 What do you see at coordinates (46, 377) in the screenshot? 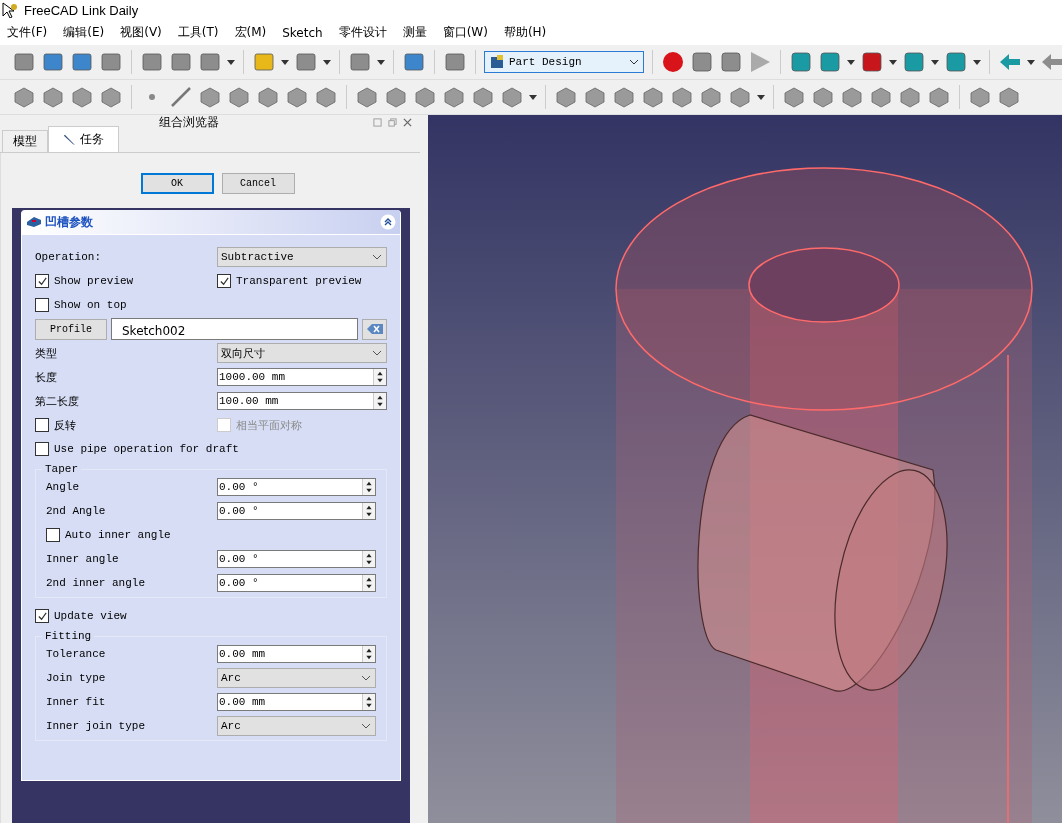
I see `field-label: 长度` at bounding box center [46, 377].